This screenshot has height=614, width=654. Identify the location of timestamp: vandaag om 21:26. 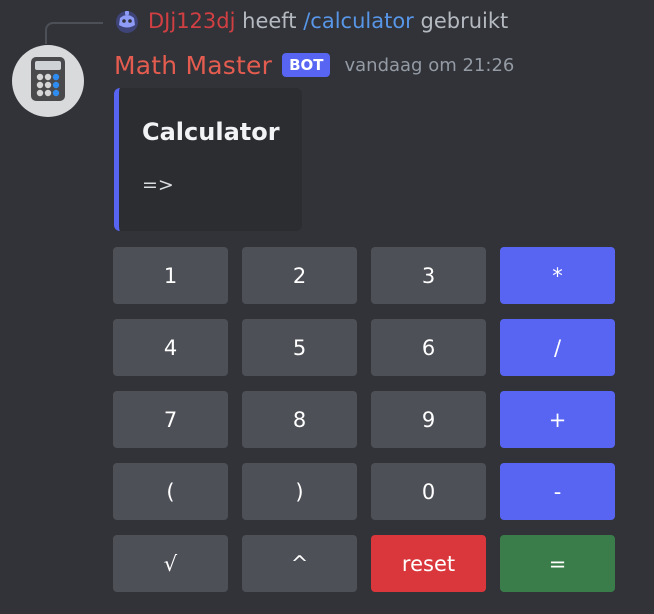
(429, 65).